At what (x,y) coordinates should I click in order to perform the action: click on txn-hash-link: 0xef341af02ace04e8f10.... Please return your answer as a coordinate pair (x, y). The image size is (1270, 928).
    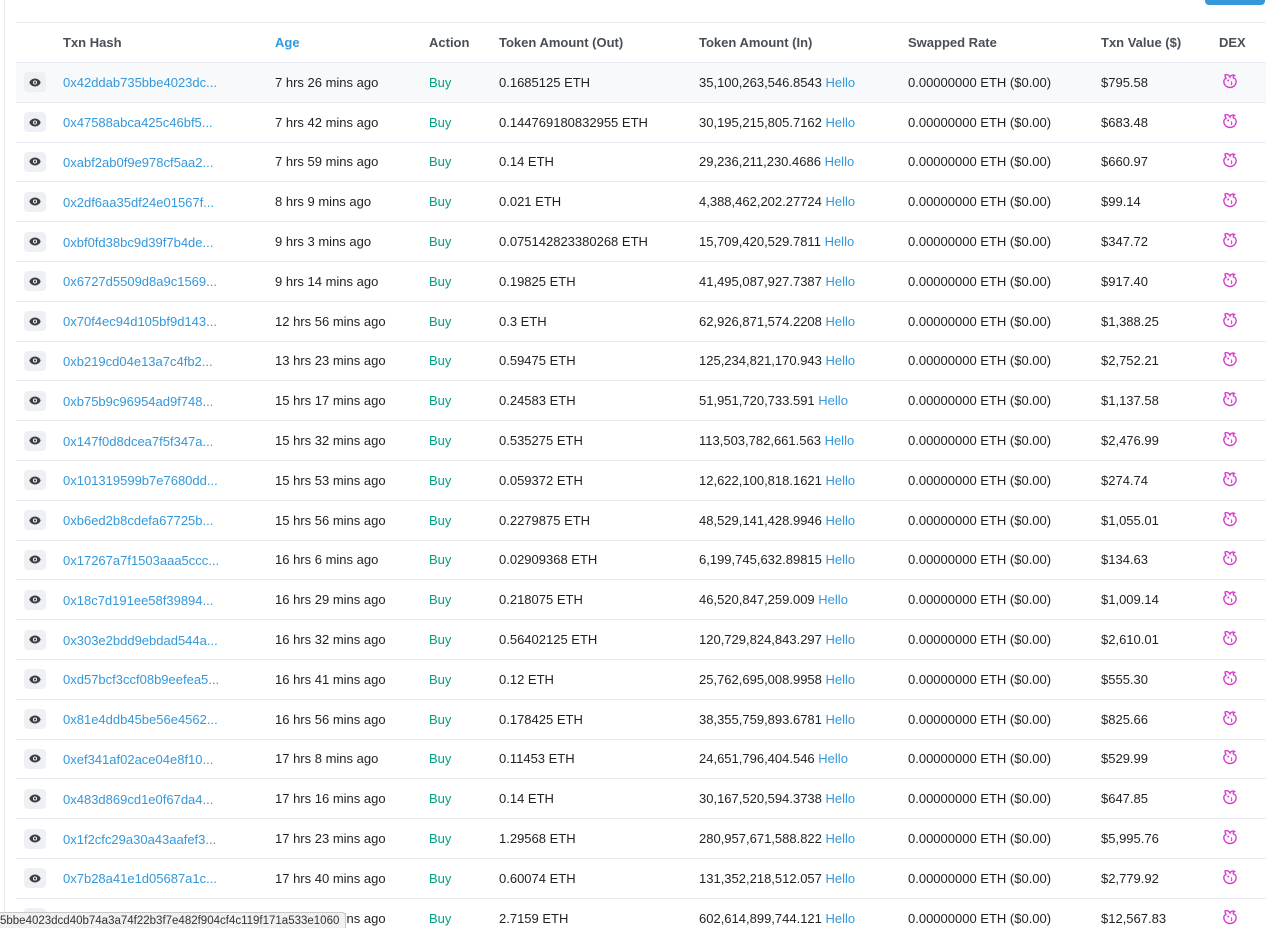
    Looking at the image, I should click on (138, 759).